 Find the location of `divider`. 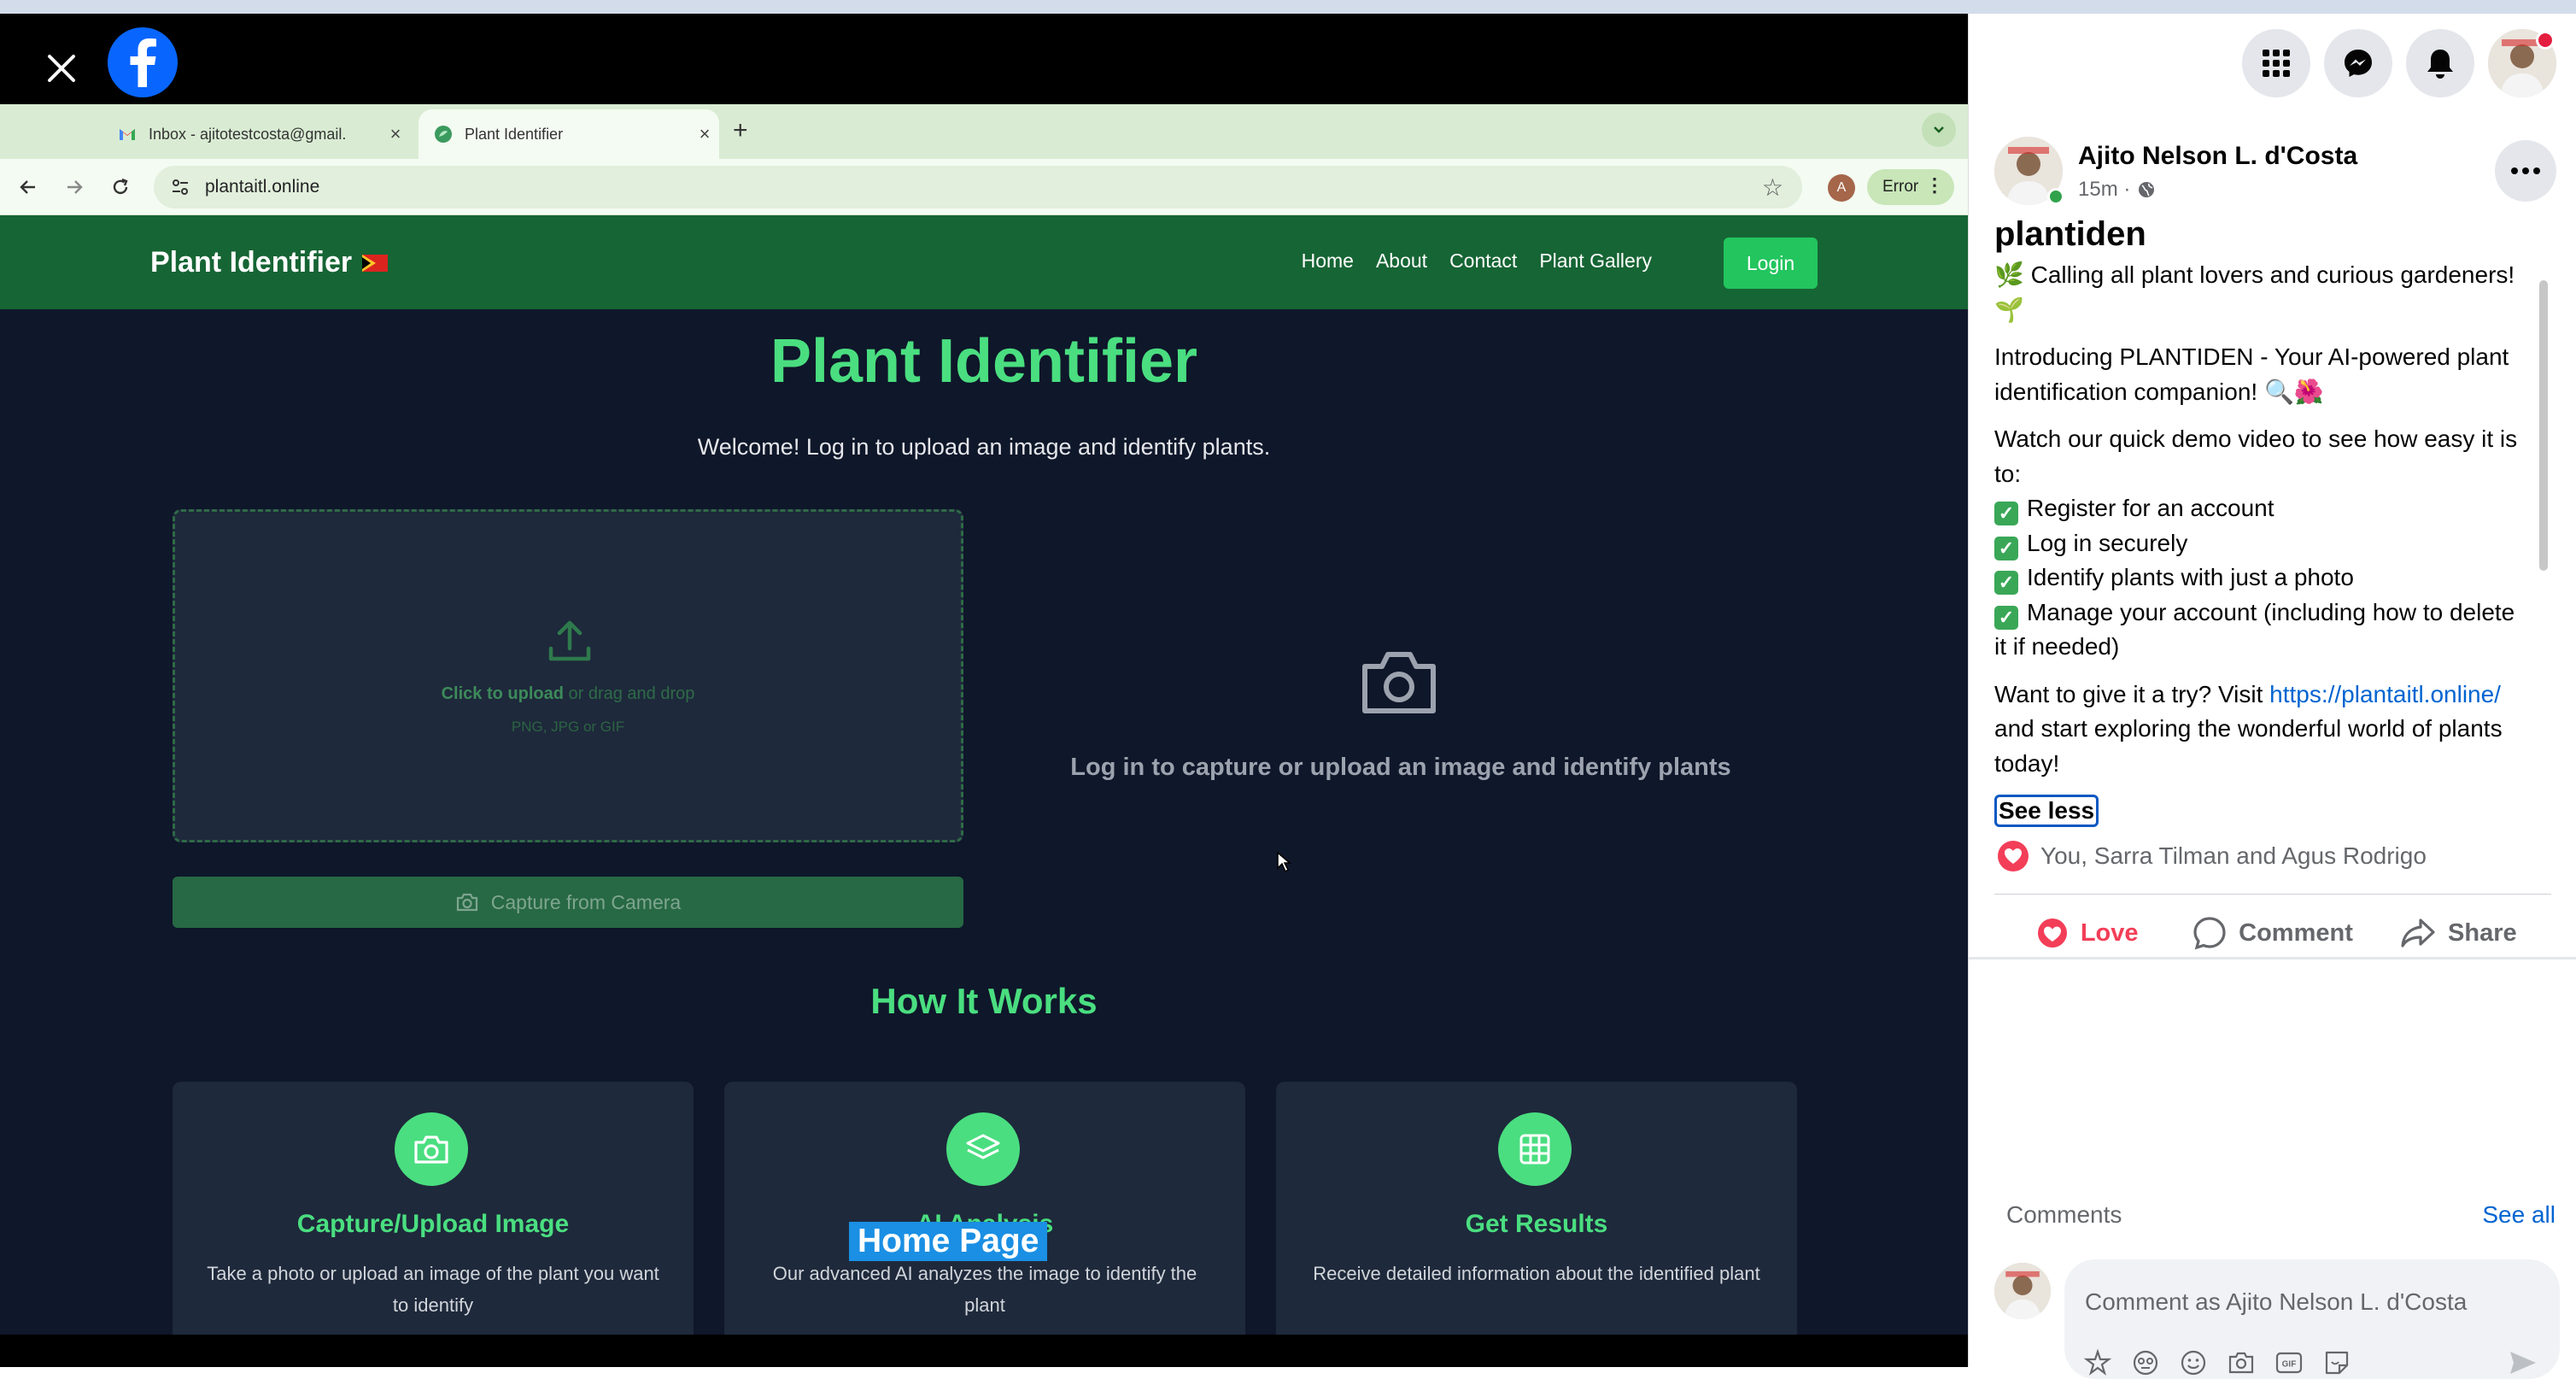

divider is located at coordinates (2272, 958).